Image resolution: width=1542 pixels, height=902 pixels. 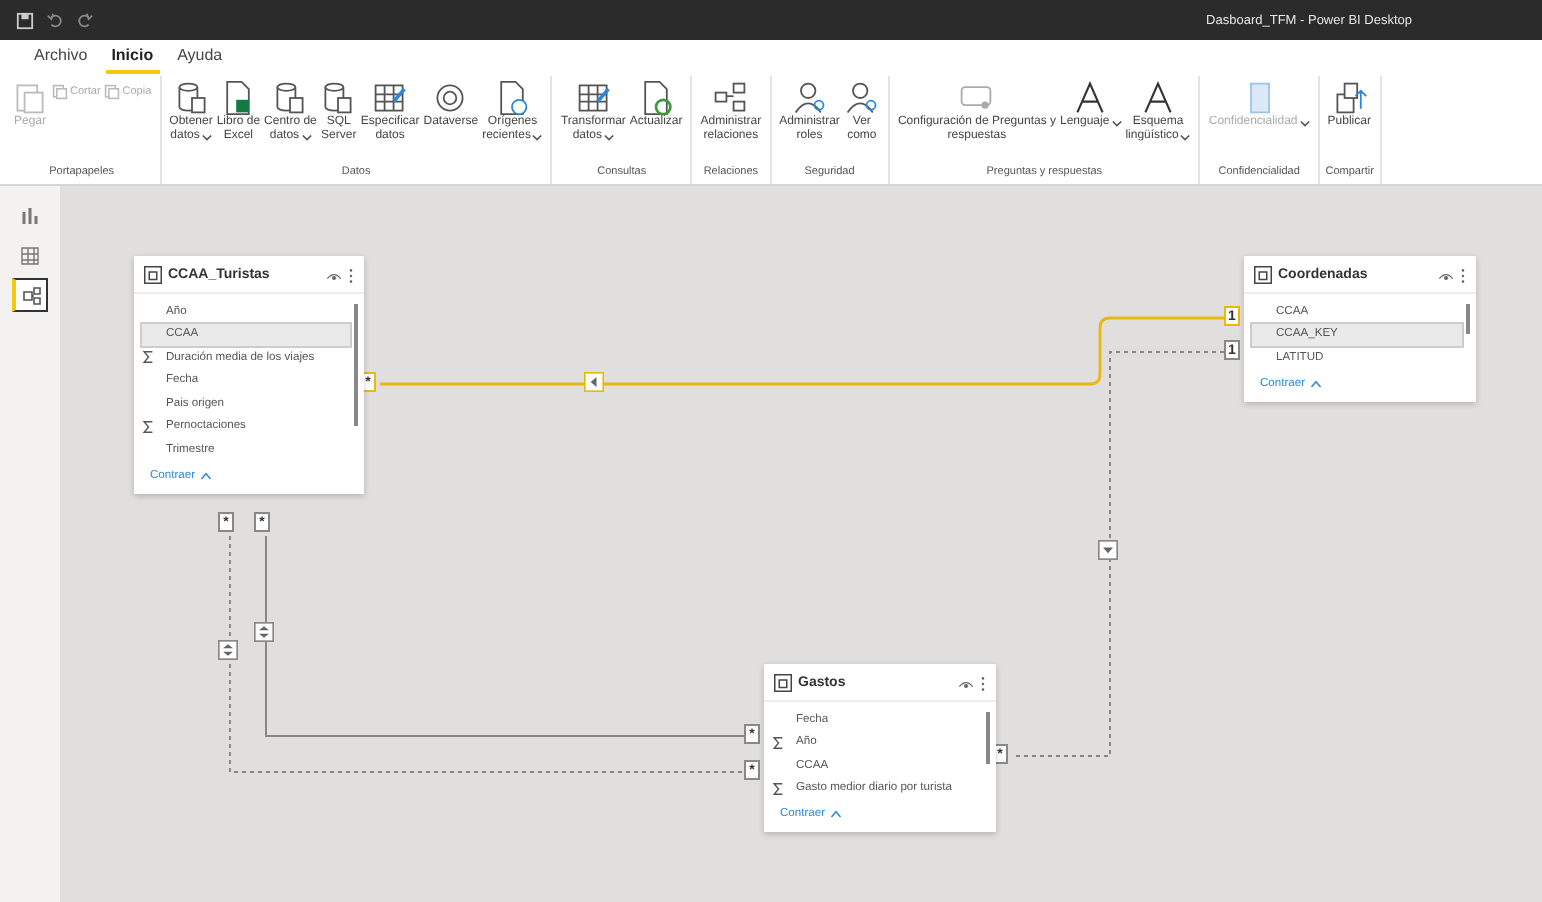 What do you see at coordinates (25, 20) in the screenshot?
I see `save-icon` at bounding box center [25, 20].